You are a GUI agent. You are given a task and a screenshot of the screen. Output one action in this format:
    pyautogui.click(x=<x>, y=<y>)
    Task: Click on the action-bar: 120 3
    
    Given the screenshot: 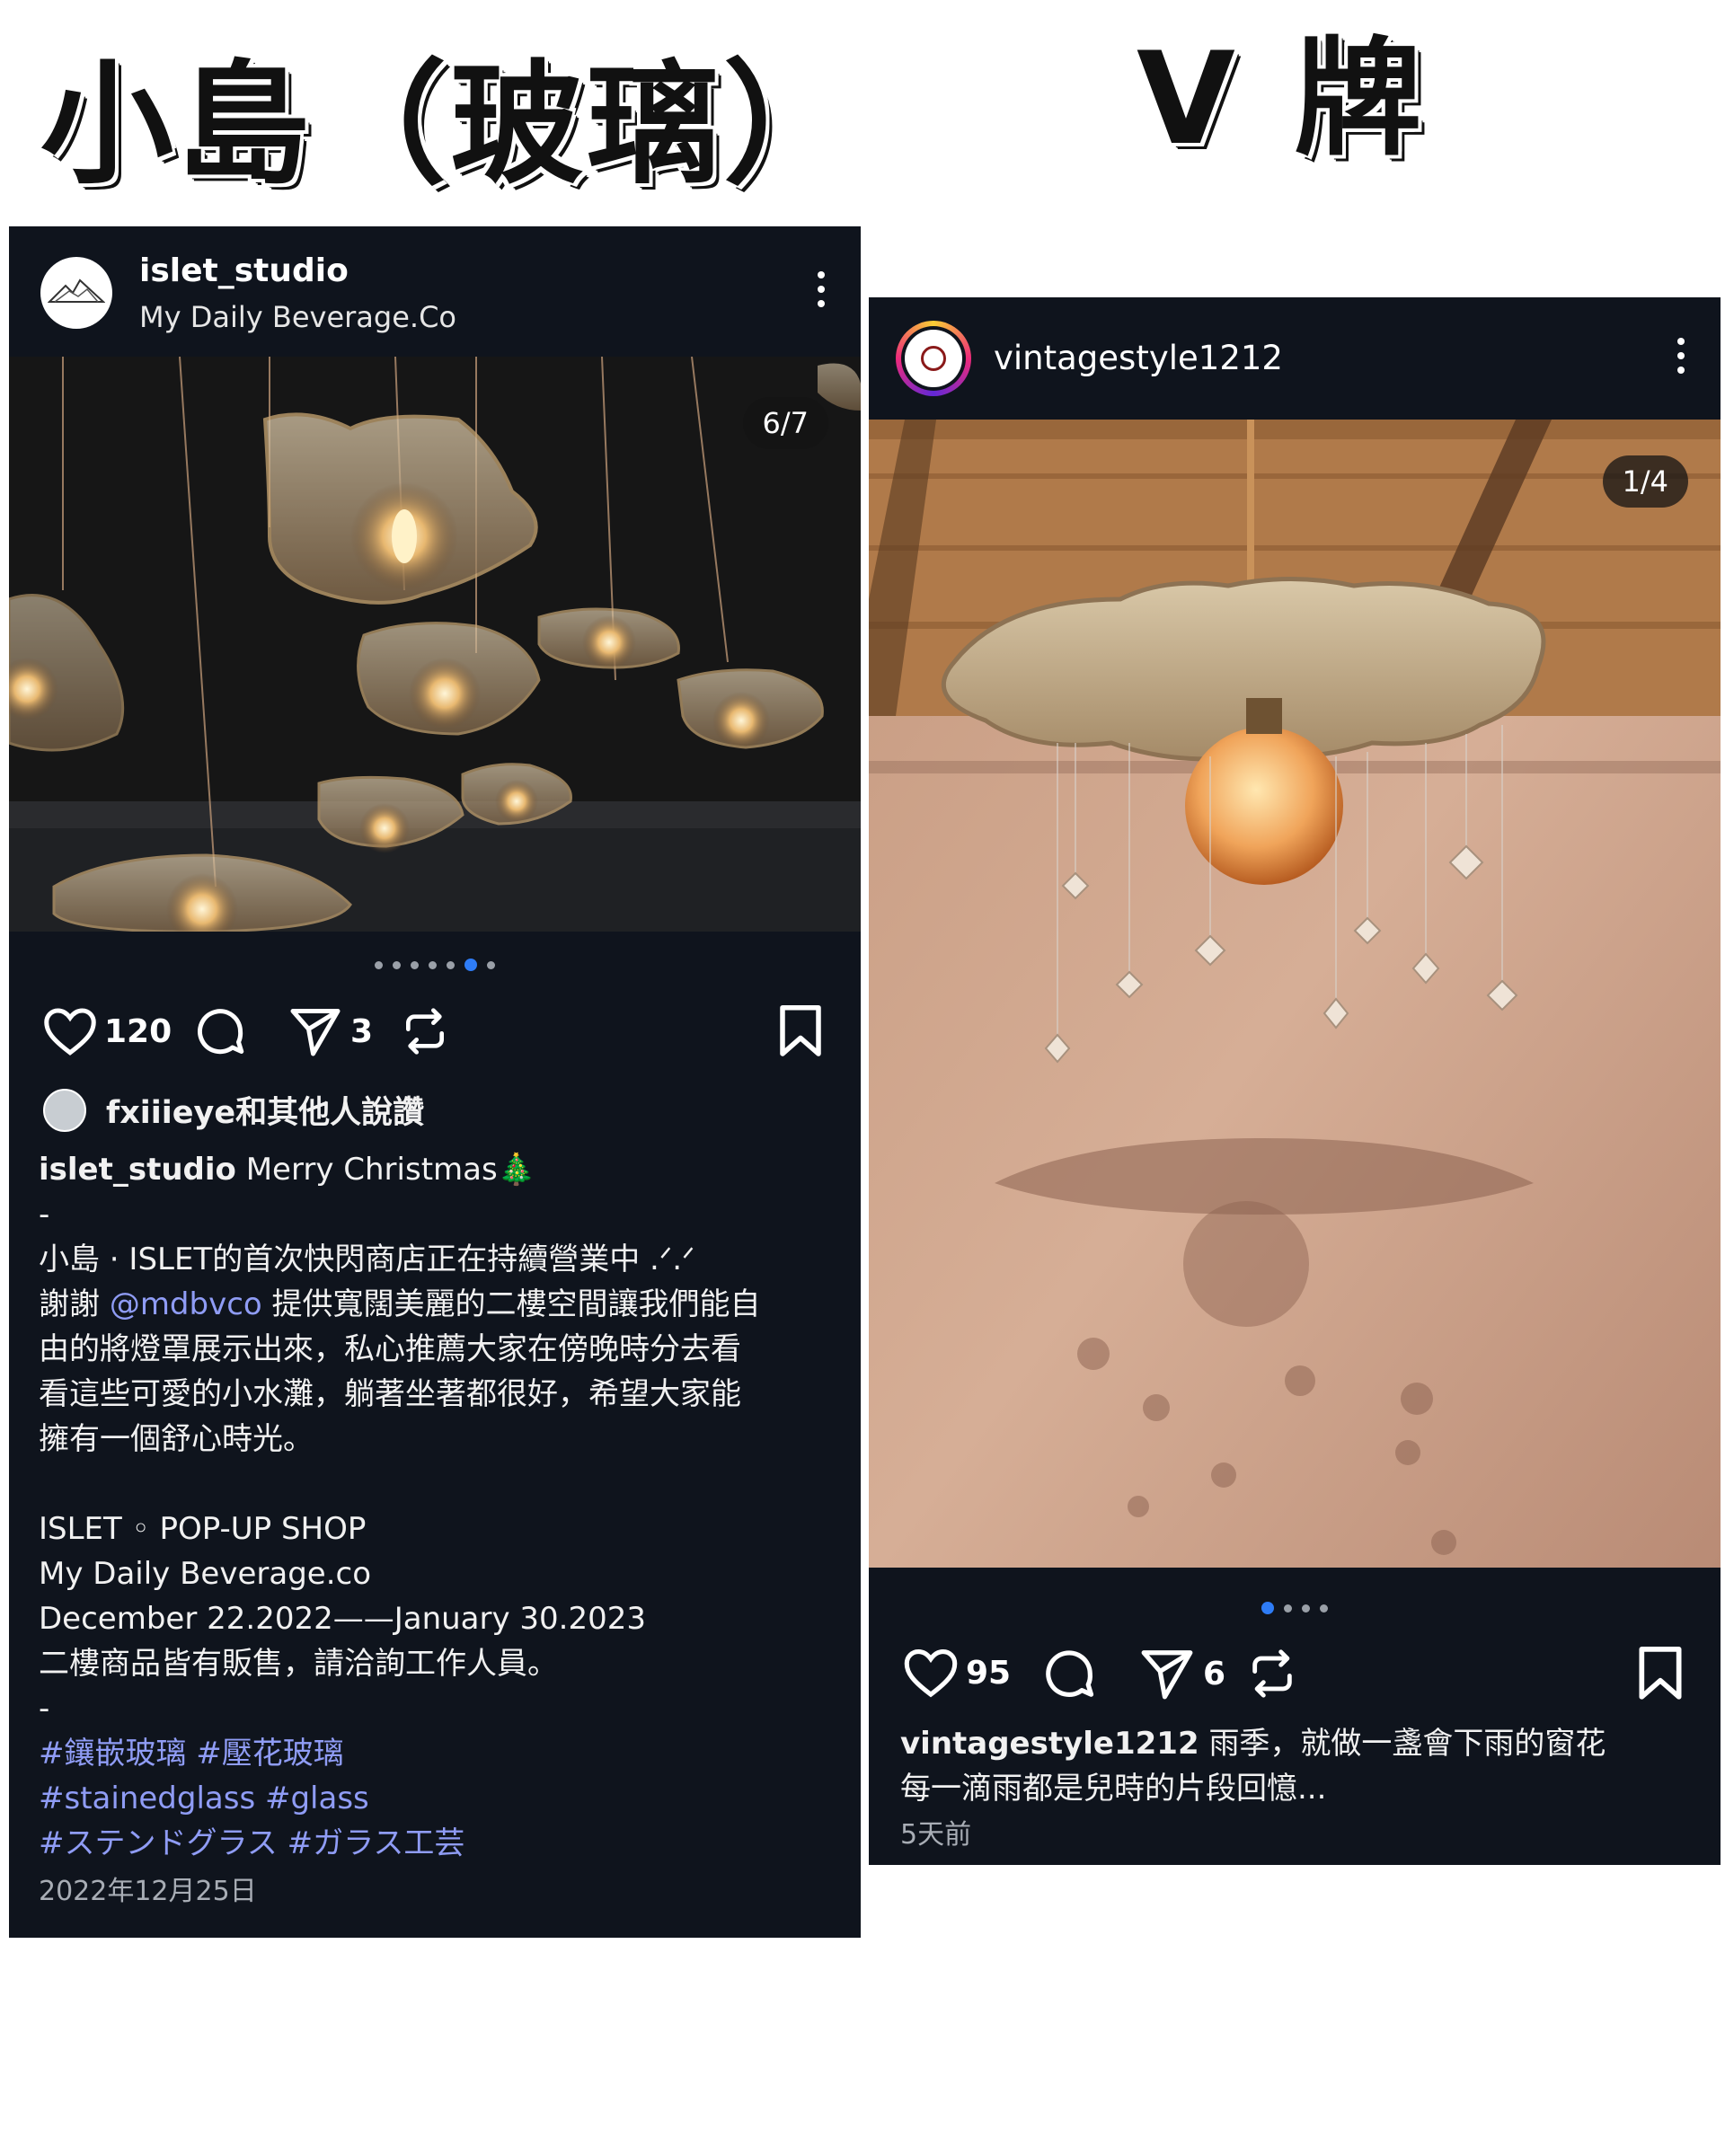 What is the action you would take?
    pyautogui.click(x=435, y=1035)
    